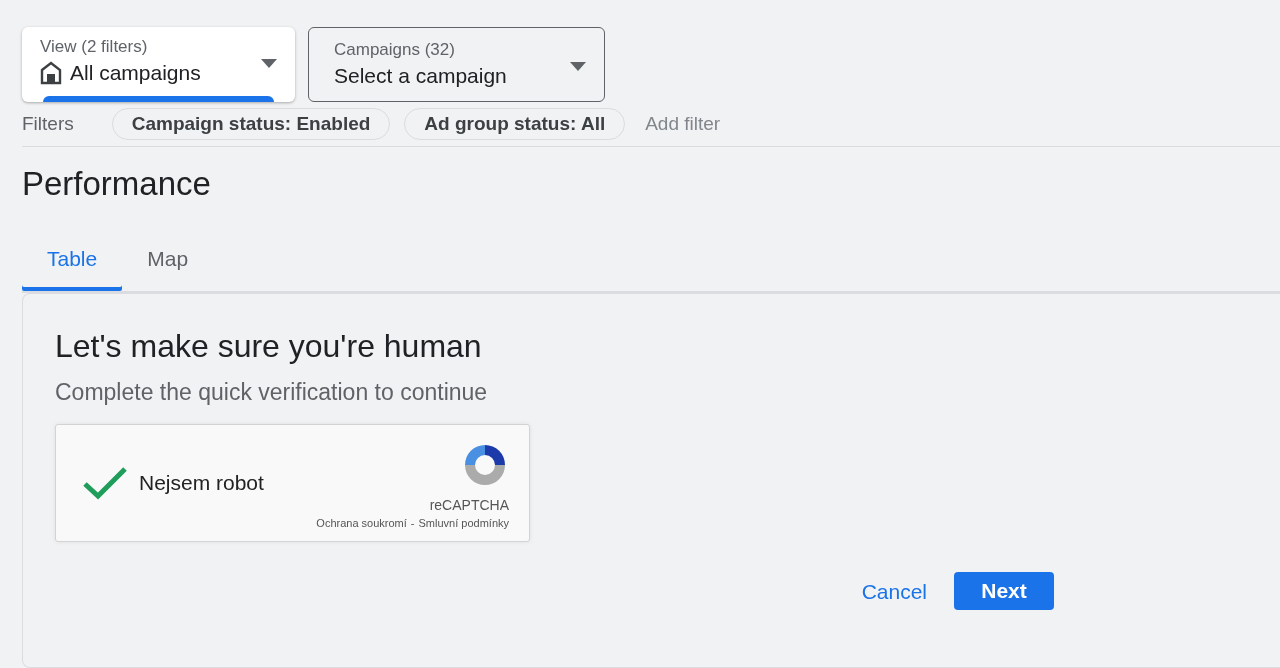 The width and height of the screenshot is (1280, 668). What do you see at coordinates (117, 184) in the screenshot?
I see `page-title: Performance` at bounding box center [117, 184].